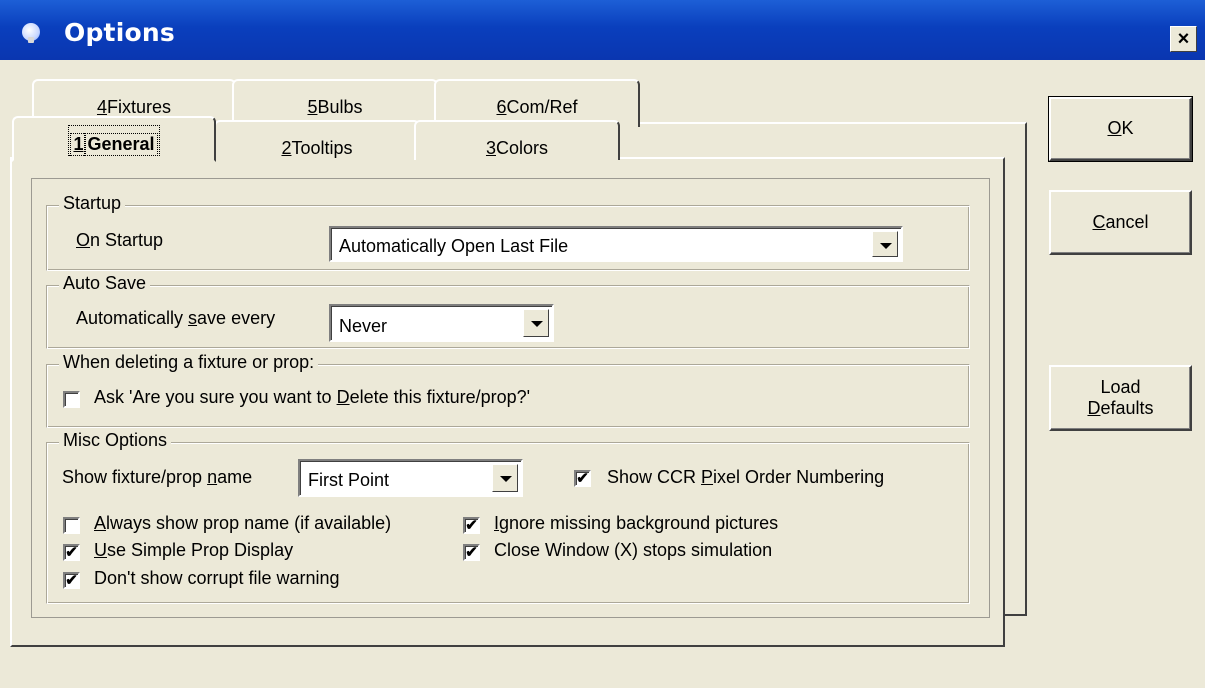 Image resolution: width=1205 pixels, height=688 pixels. I want to click on ignore-missing-pictures-label: Ignore missing background pictures, so click(636, 523).